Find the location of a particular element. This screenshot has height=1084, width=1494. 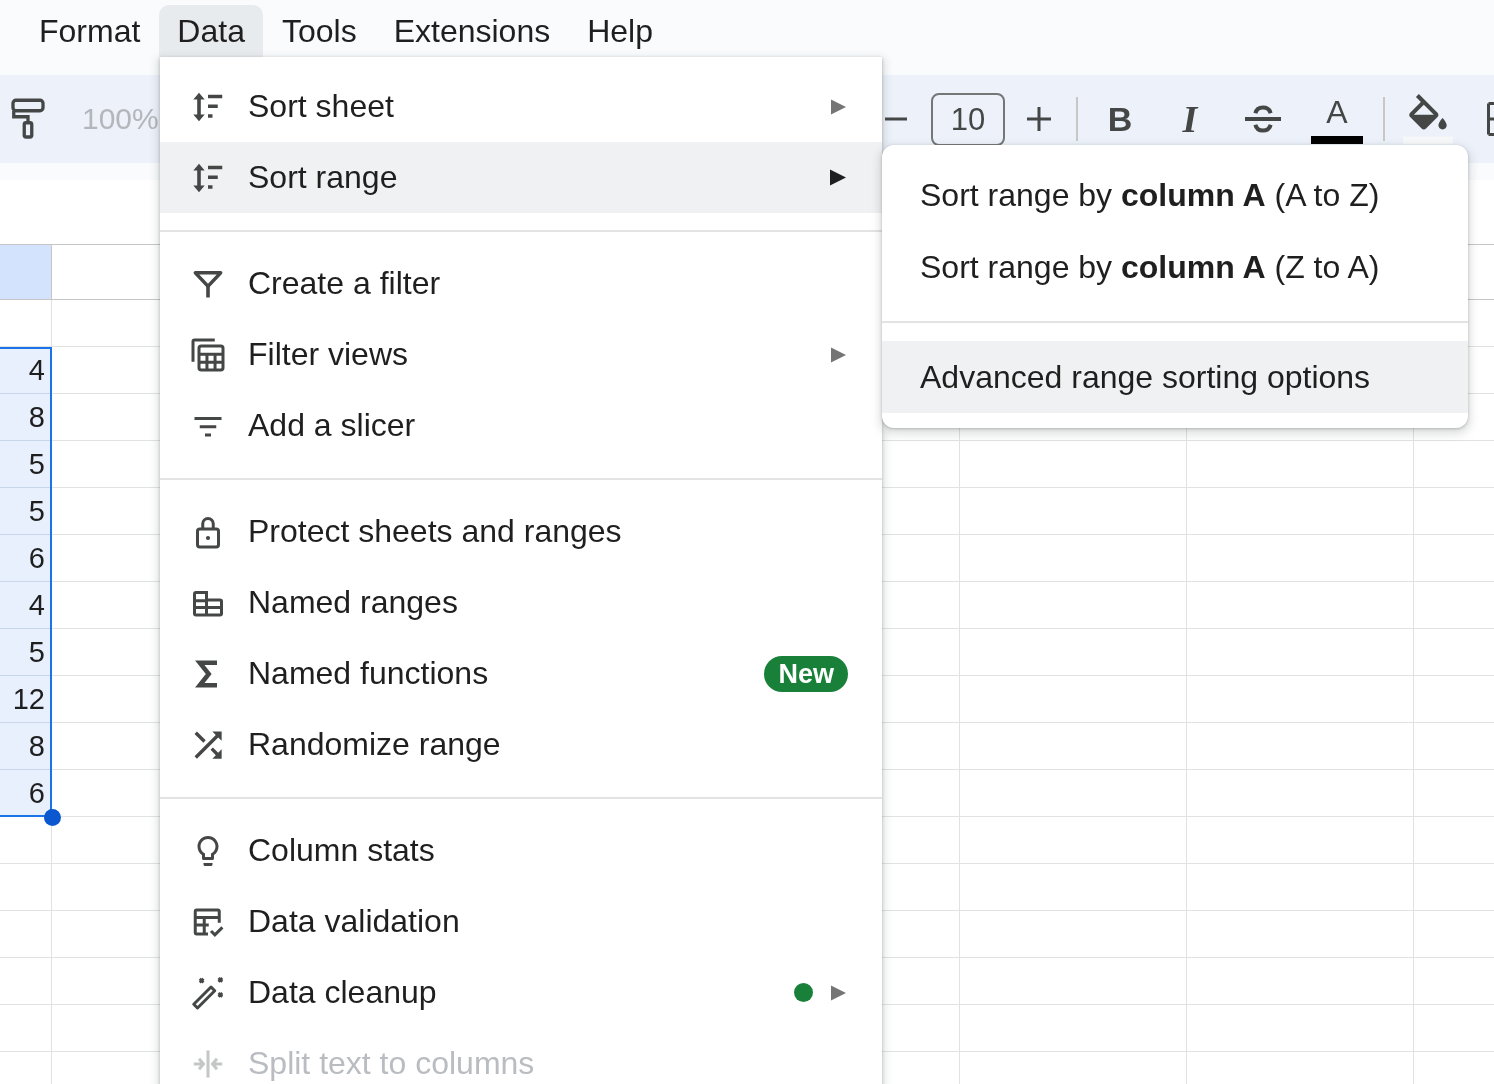

menu-item: Sort sheet is located at coordinates (521, 106).